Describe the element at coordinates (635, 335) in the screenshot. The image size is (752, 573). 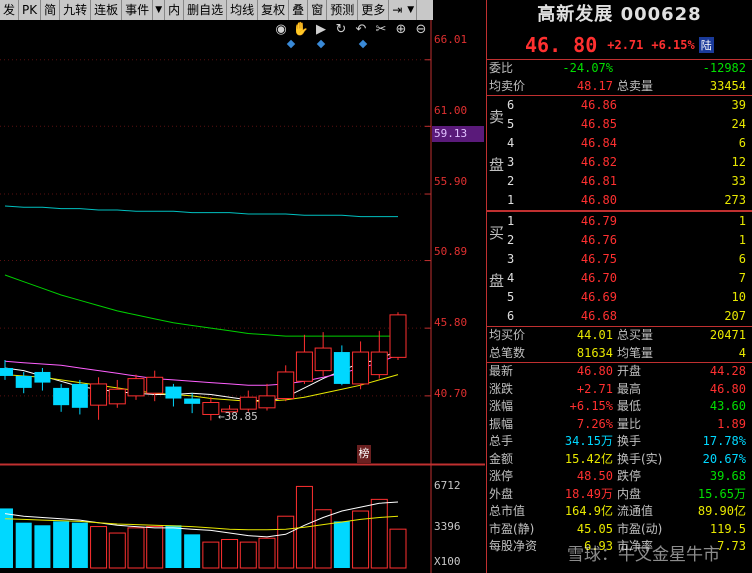
I see `stat-label: 总买量` at that location.